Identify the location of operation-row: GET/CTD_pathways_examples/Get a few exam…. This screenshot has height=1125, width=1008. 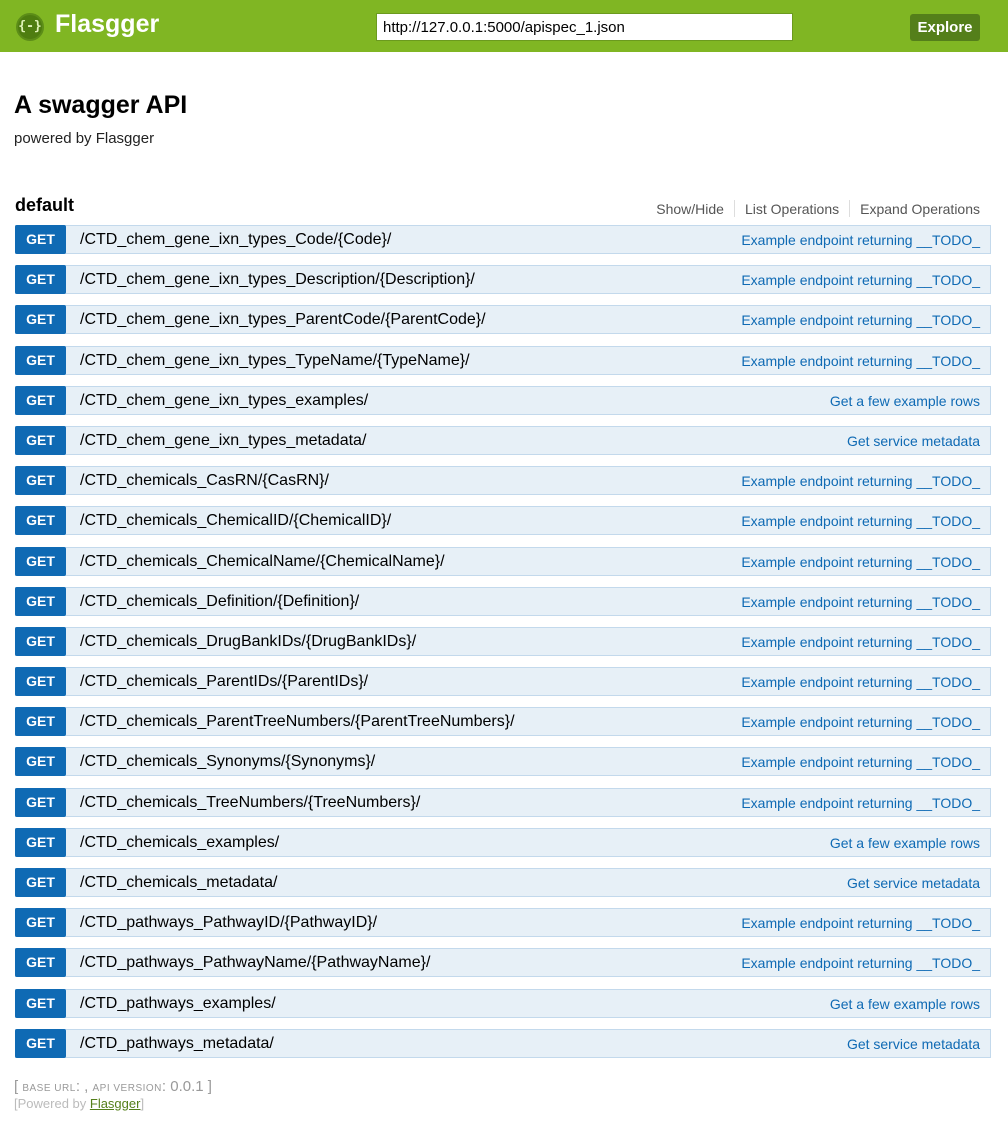
(503, 1003).